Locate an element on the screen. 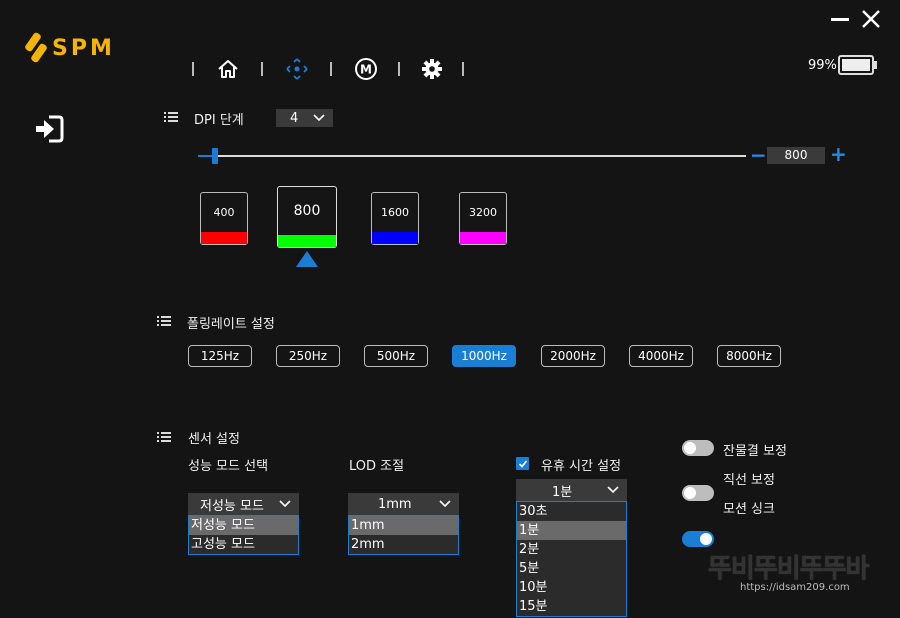  gear-icon is located at coordinates (432, 69).